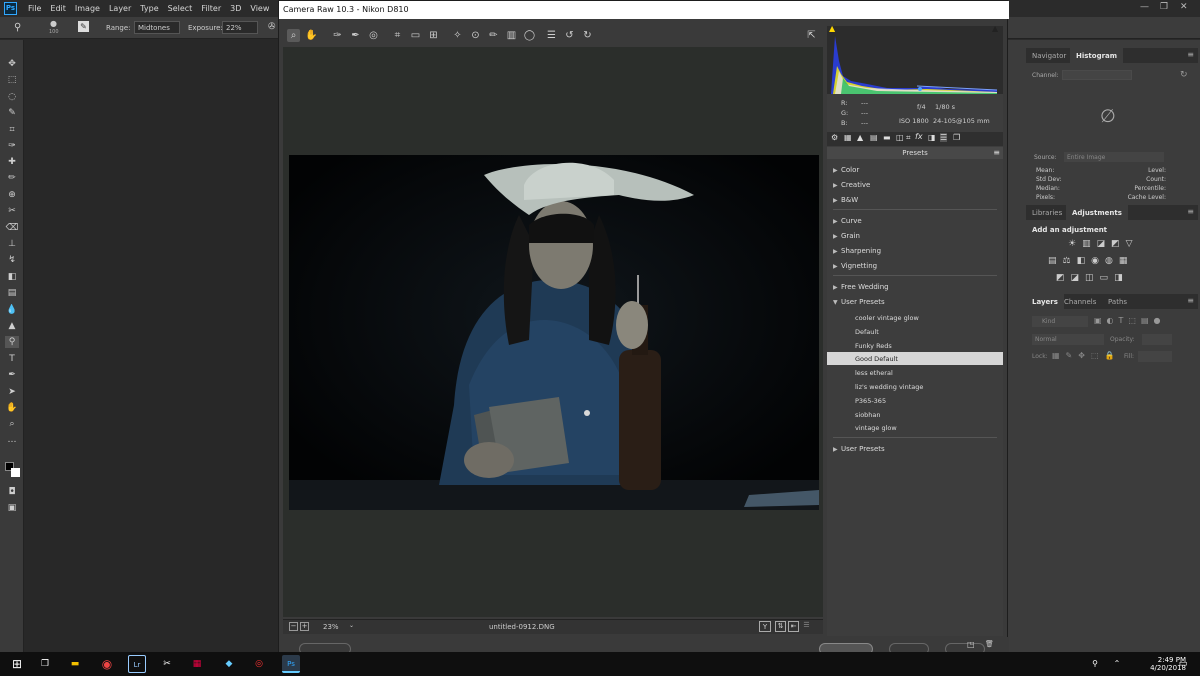 This screenshot has width=1200, height=676. What do you see at coordinates (12, 195) in the screenshot?
I see `stamp-tool-icon: ⊕` at bounding box center [12, 195].